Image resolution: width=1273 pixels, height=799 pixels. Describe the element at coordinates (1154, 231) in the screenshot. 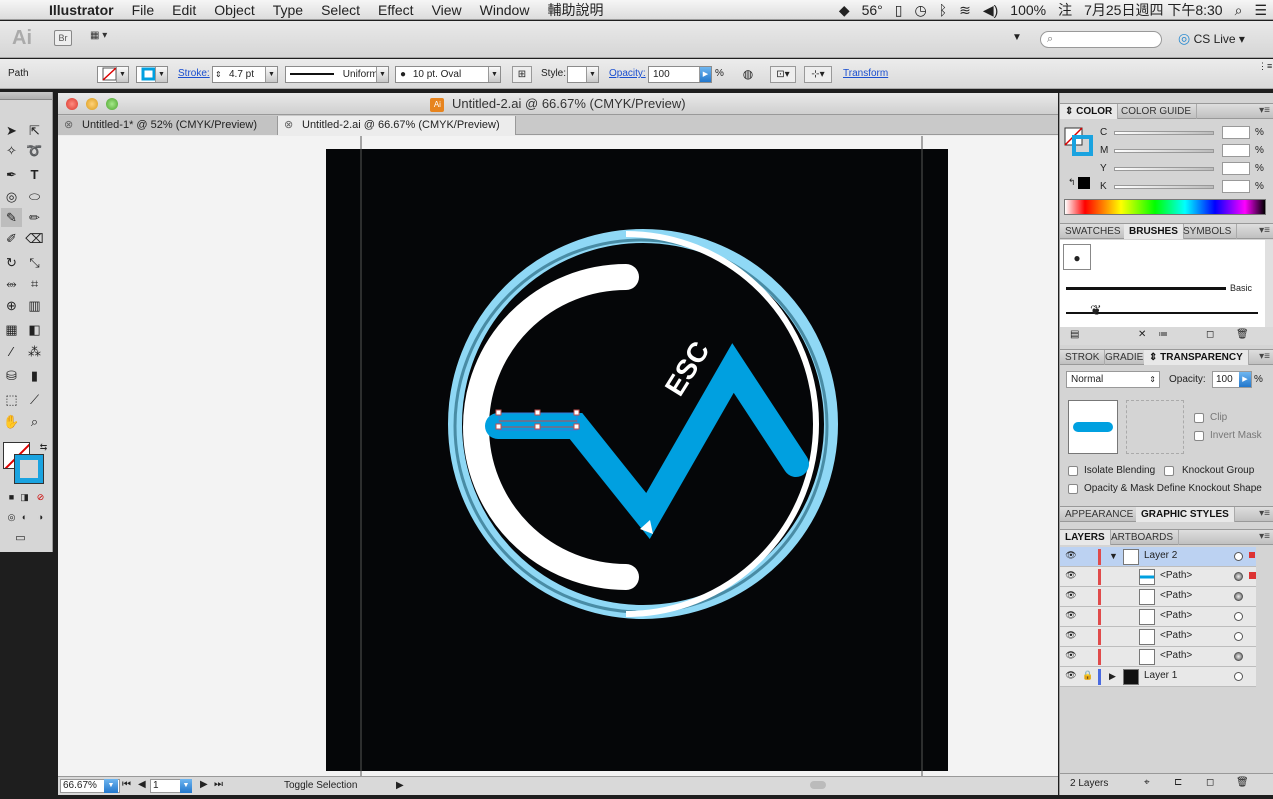

I see `tab-brushes: BRUSHES` at that location.